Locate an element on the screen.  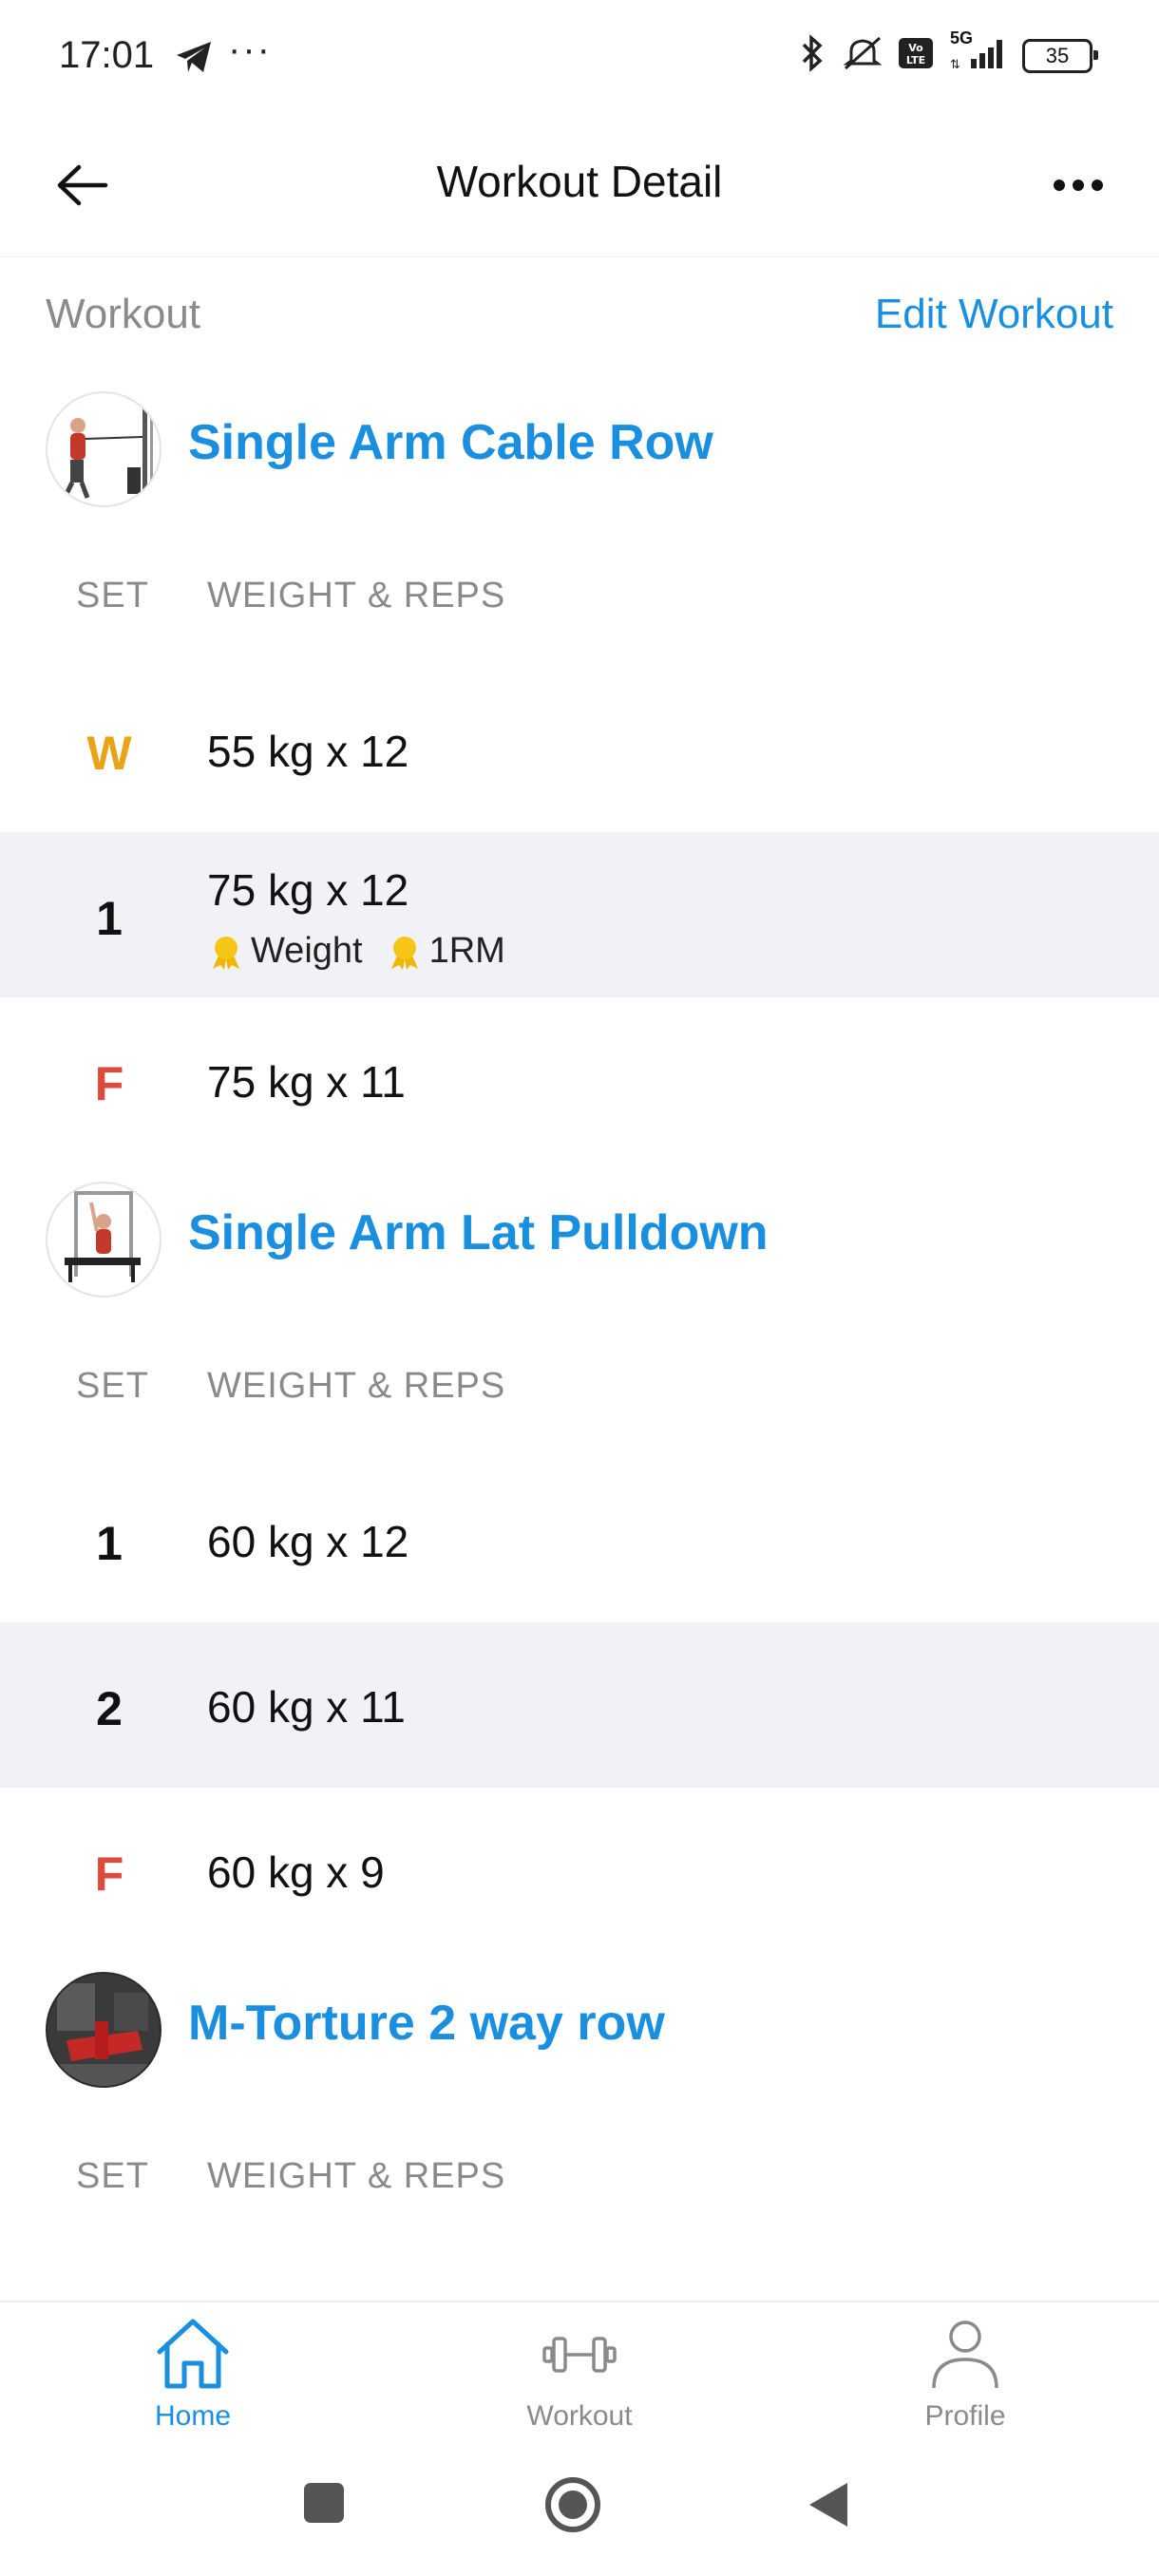
exercise-title: Single Arm Lat Pulldown is located at coordinates (478, 1232).